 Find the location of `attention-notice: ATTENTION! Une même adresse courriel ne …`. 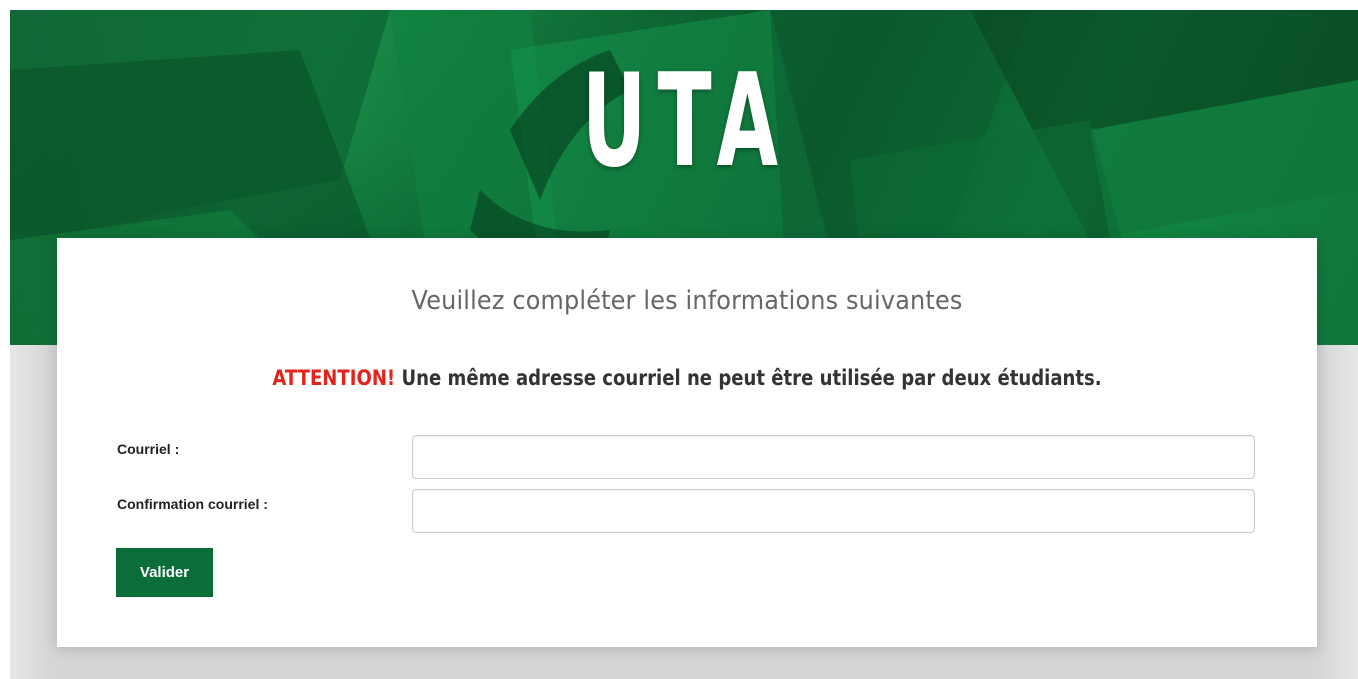

attention-notice: ATTENTION! Une même adresse courriel ne … is located at coordinates (687, 378).